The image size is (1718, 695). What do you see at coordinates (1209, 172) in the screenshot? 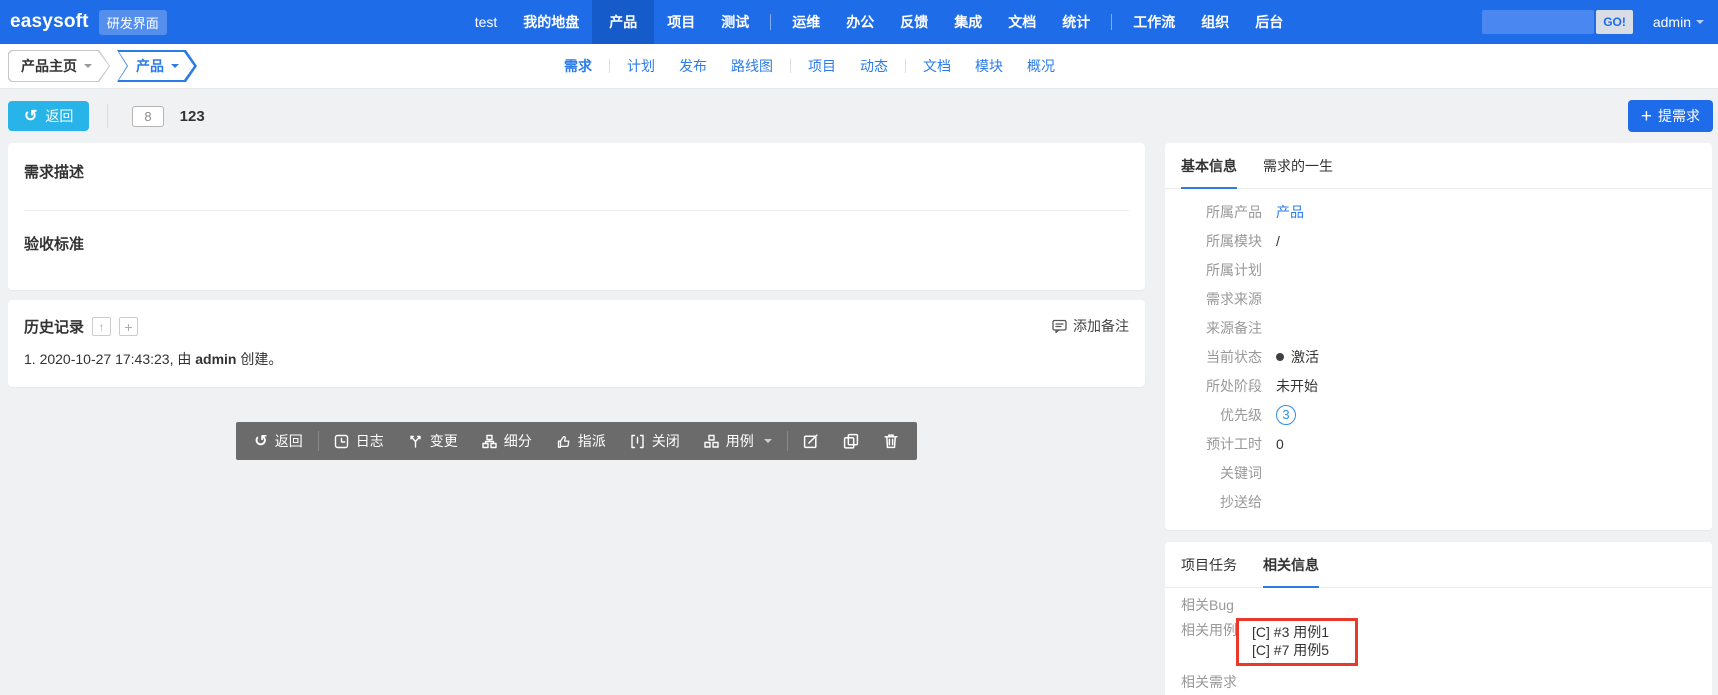
I see `tab-basic-info: 基本信息` at bounding box center [1209, 172].